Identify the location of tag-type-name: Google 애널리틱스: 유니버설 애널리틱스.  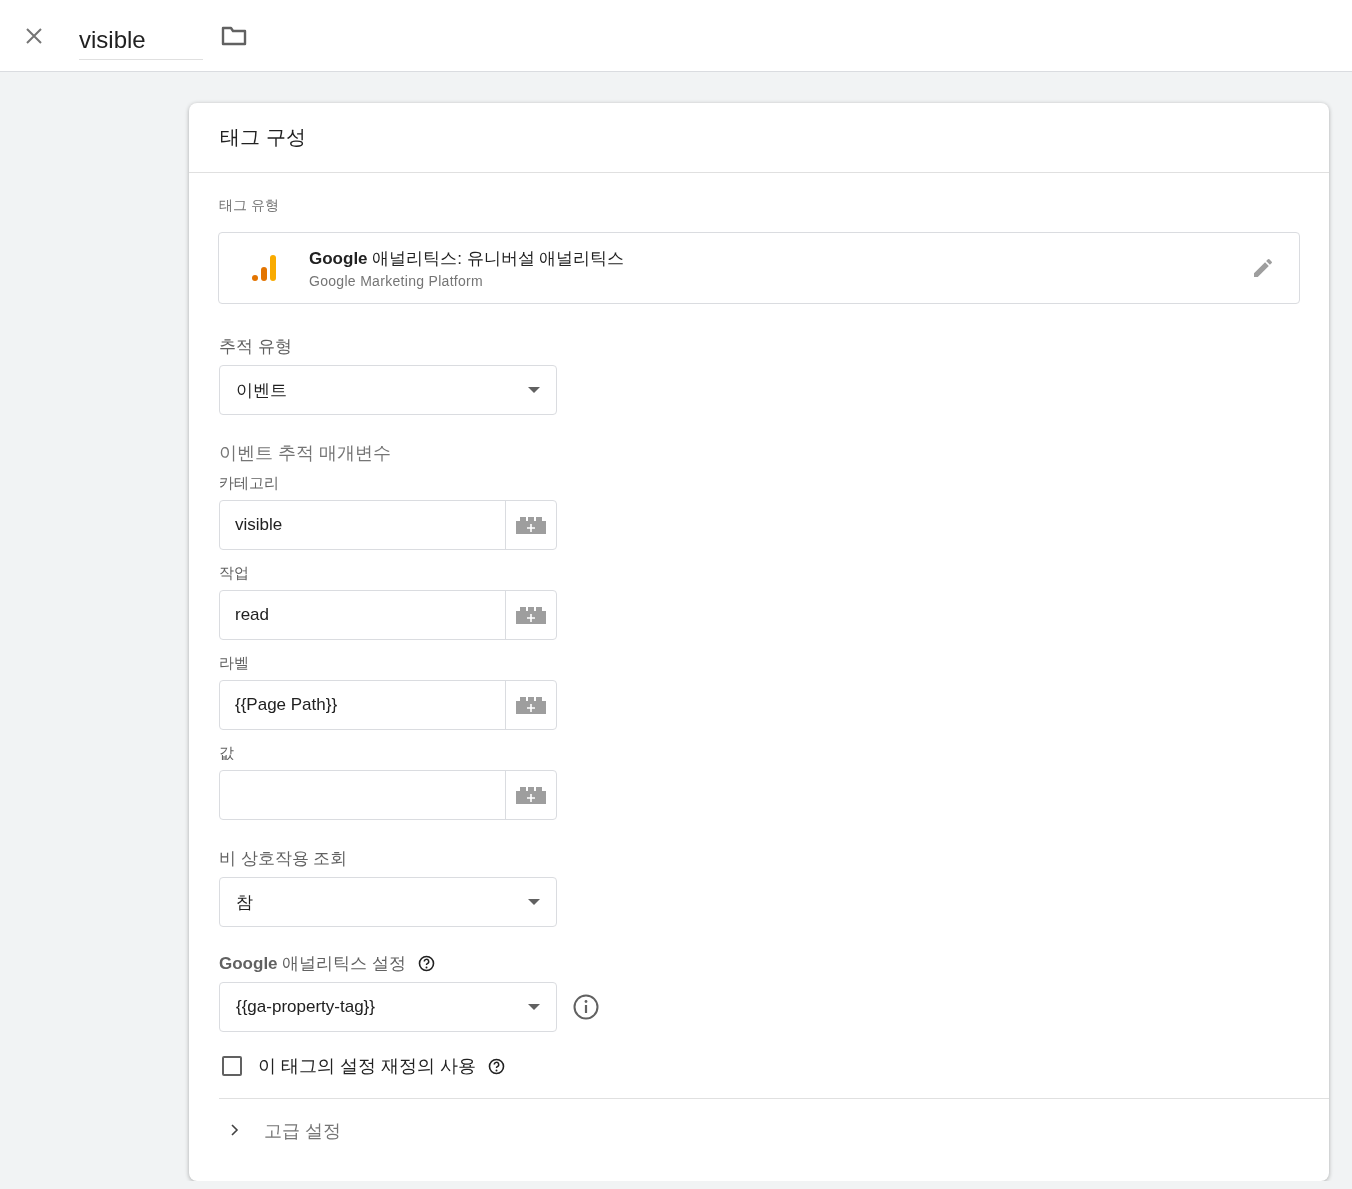
(467, 259).